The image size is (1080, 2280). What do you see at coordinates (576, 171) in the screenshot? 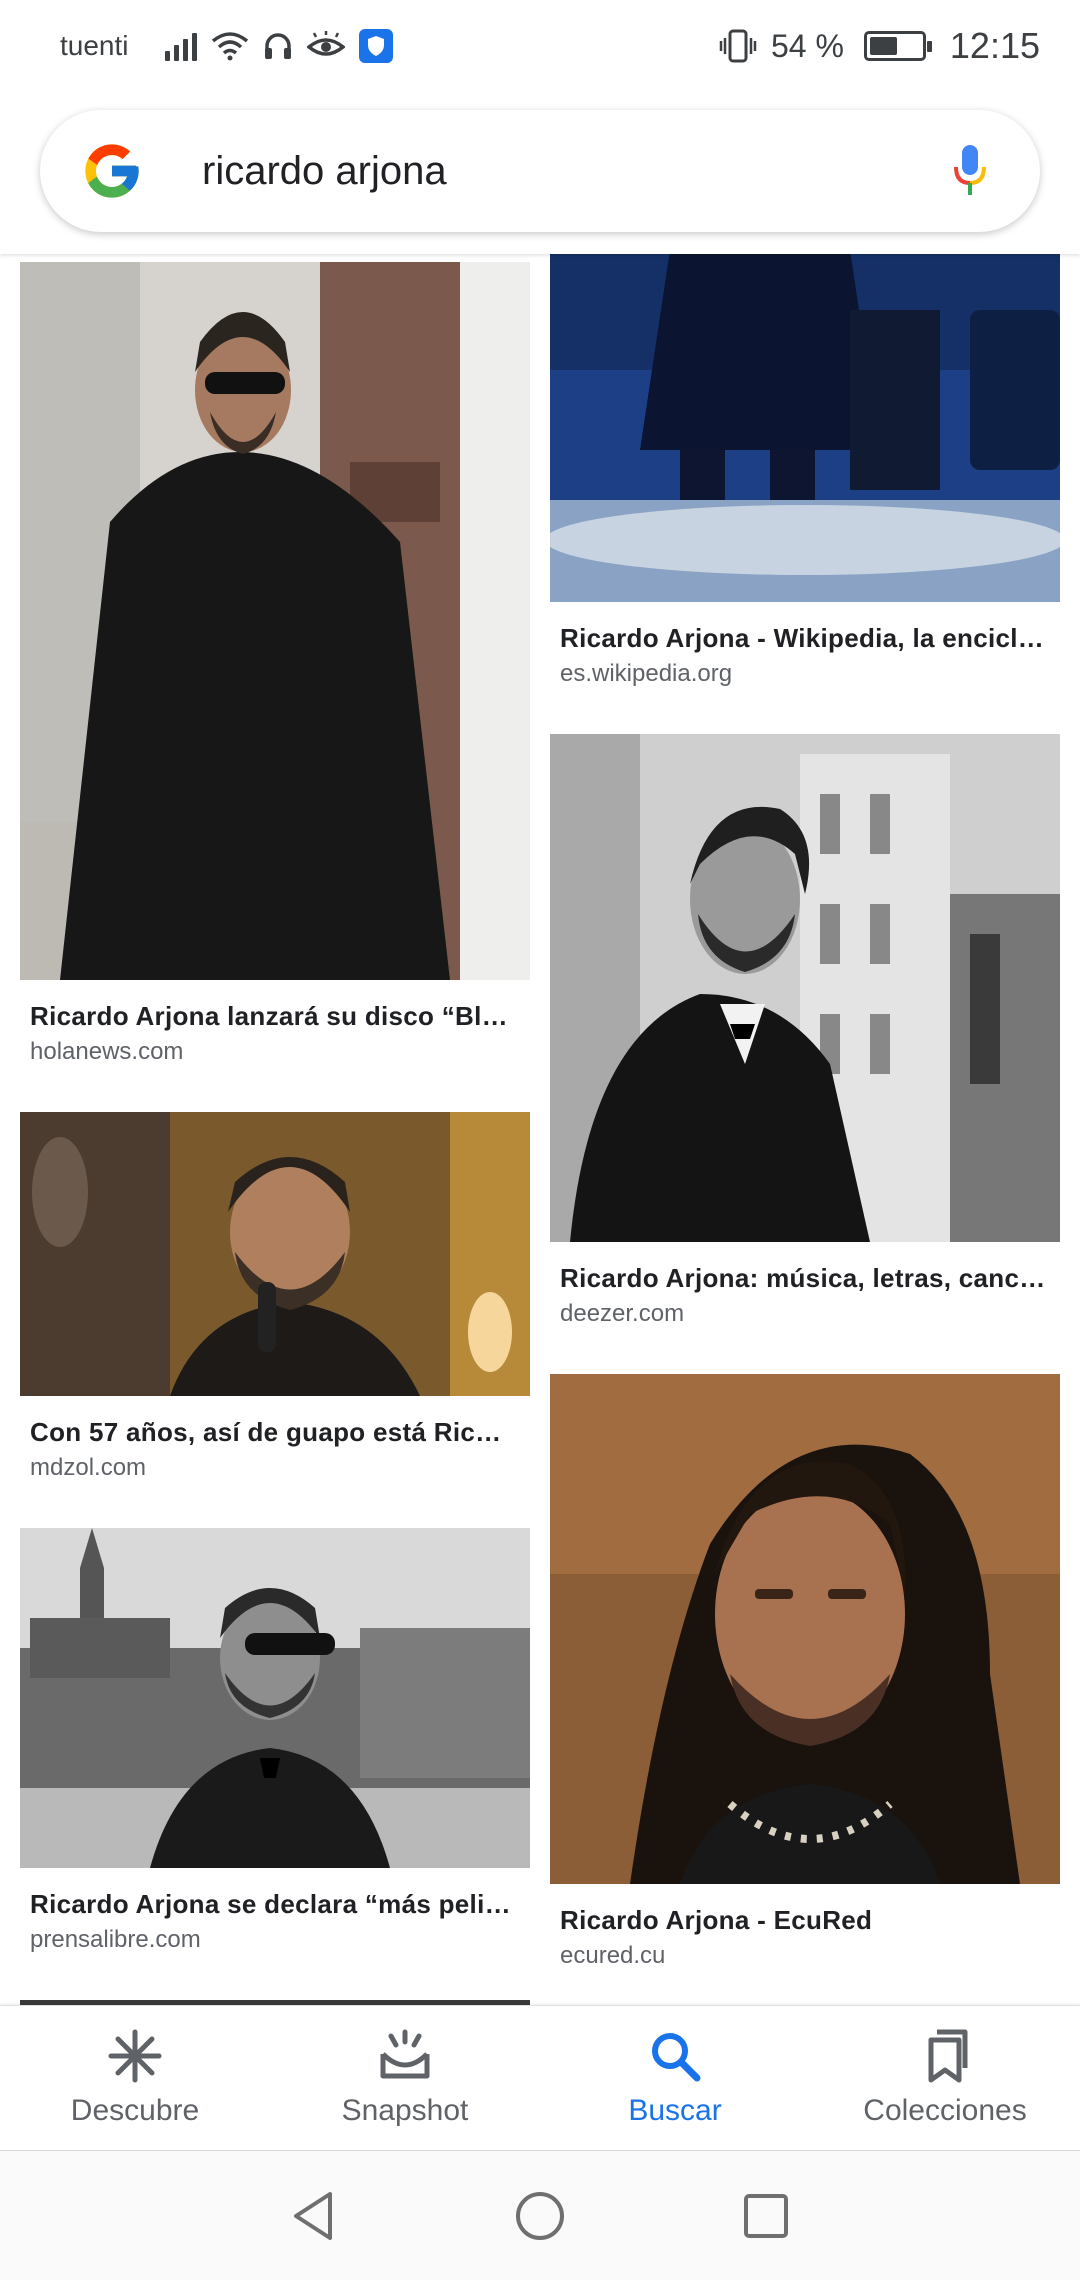
I see `search-input` at bounding box center [576, 171].